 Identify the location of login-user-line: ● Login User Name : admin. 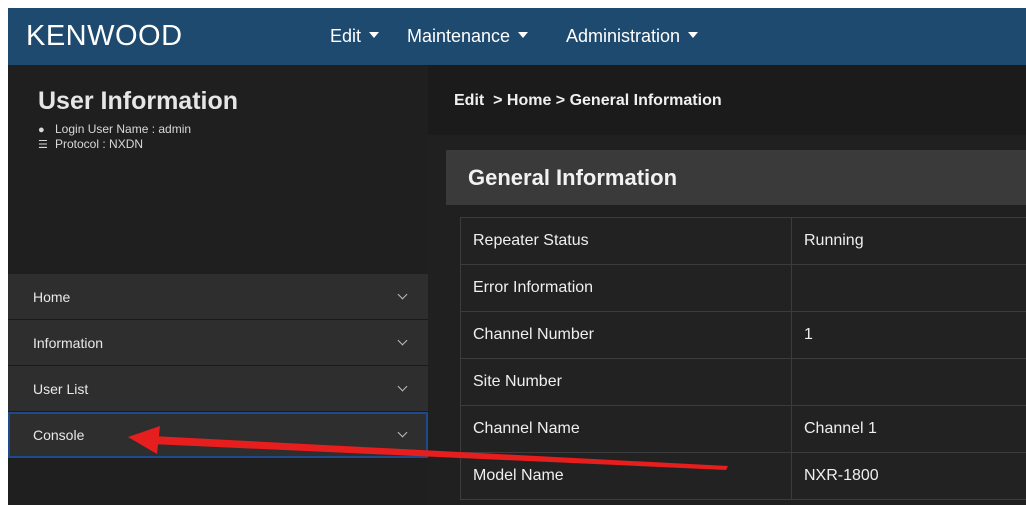
(114, 129).